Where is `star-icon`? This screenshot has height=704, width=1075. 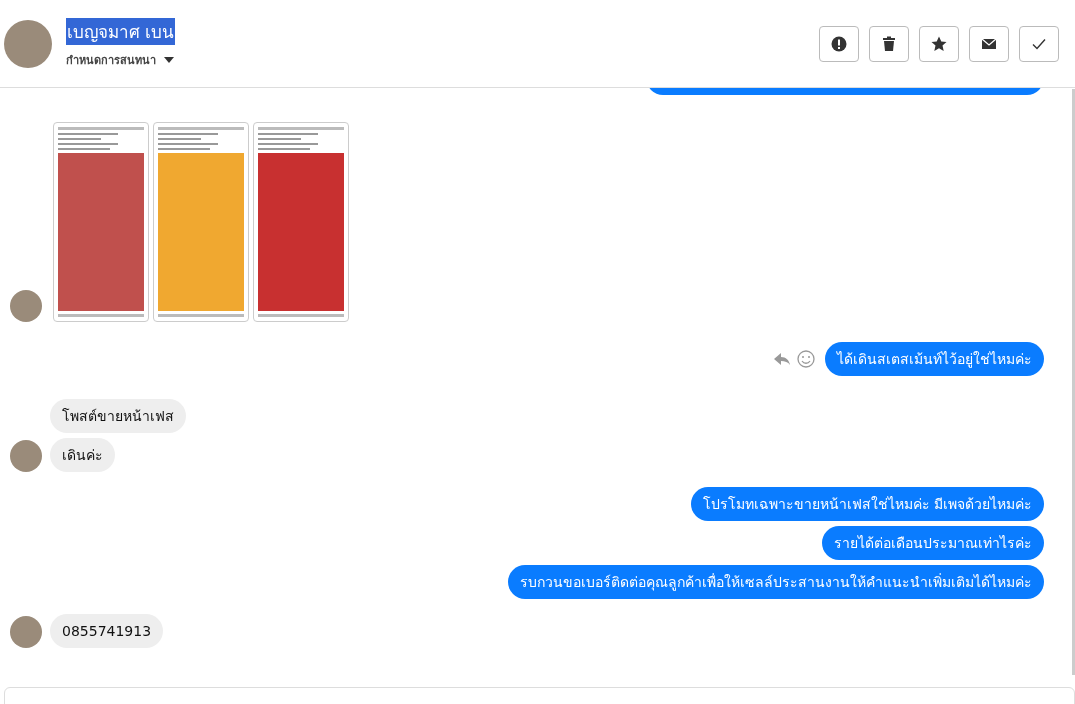
star-icon is located at coordinates (939, 43).